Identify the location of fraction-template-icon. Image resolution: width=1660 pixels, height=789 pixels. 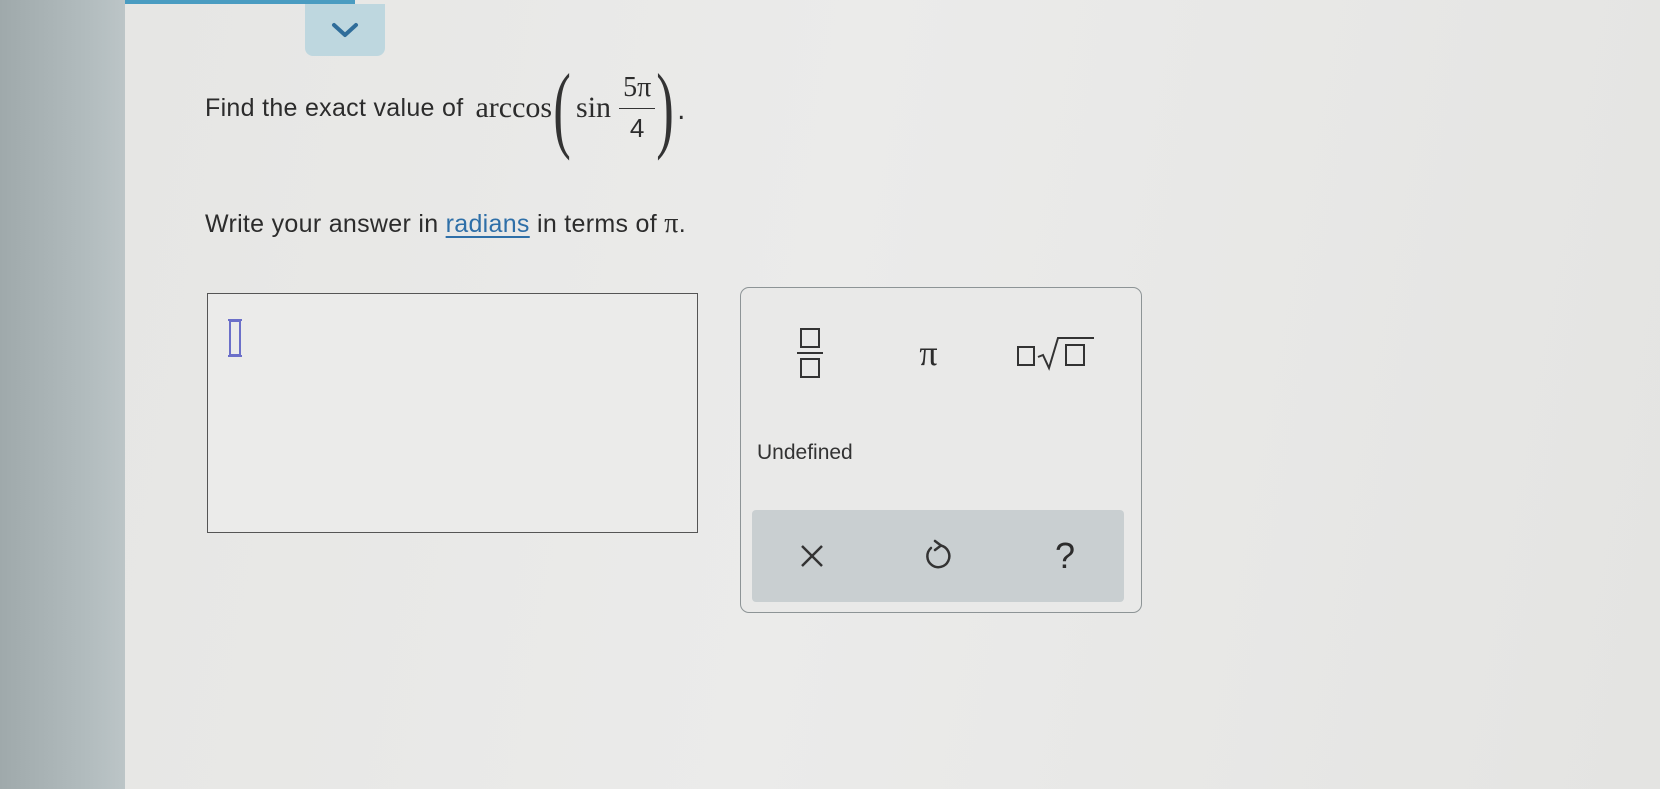
(810, 353).